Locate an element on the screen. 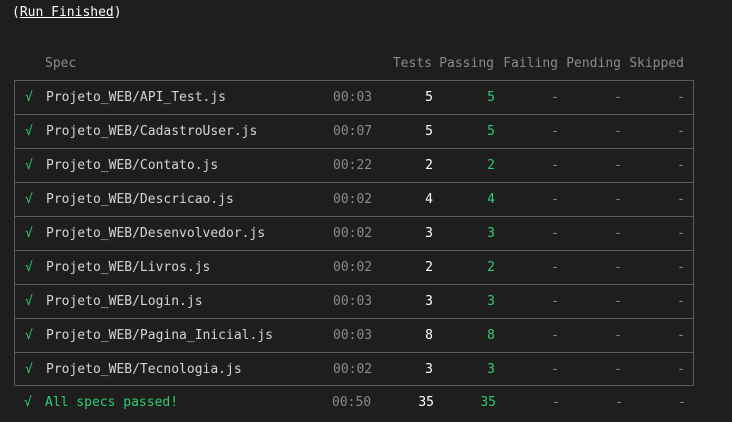  spec-name: Projeto_WEB/Livros.js is located at coordinates (128, 267).